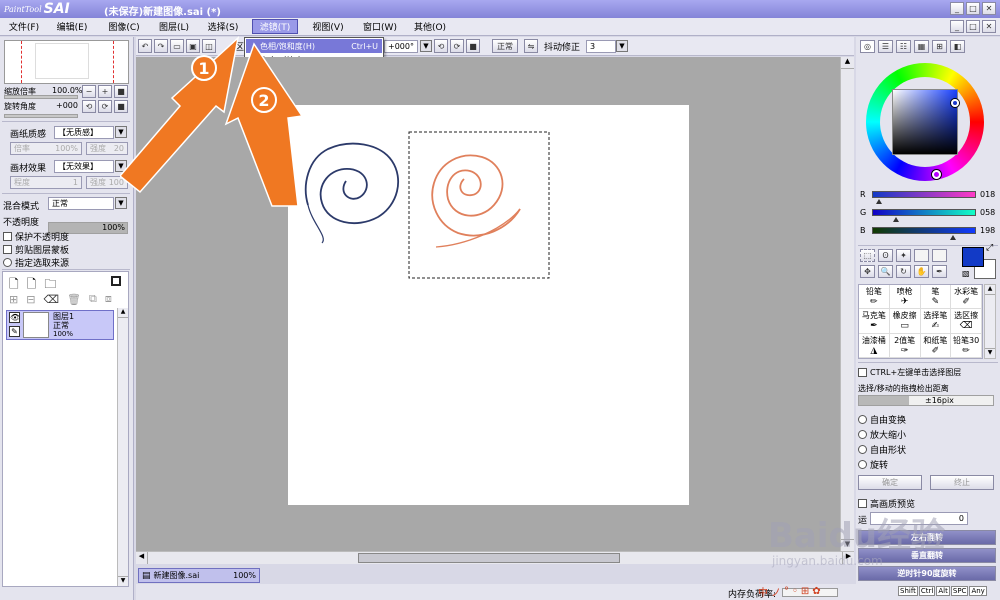 The width and height of the screenshot is (1000, 600). What do you see at coordinates (531, 46) in the screenshot?
I see `flip-button: ⇋` at bounding box center [531, 46].